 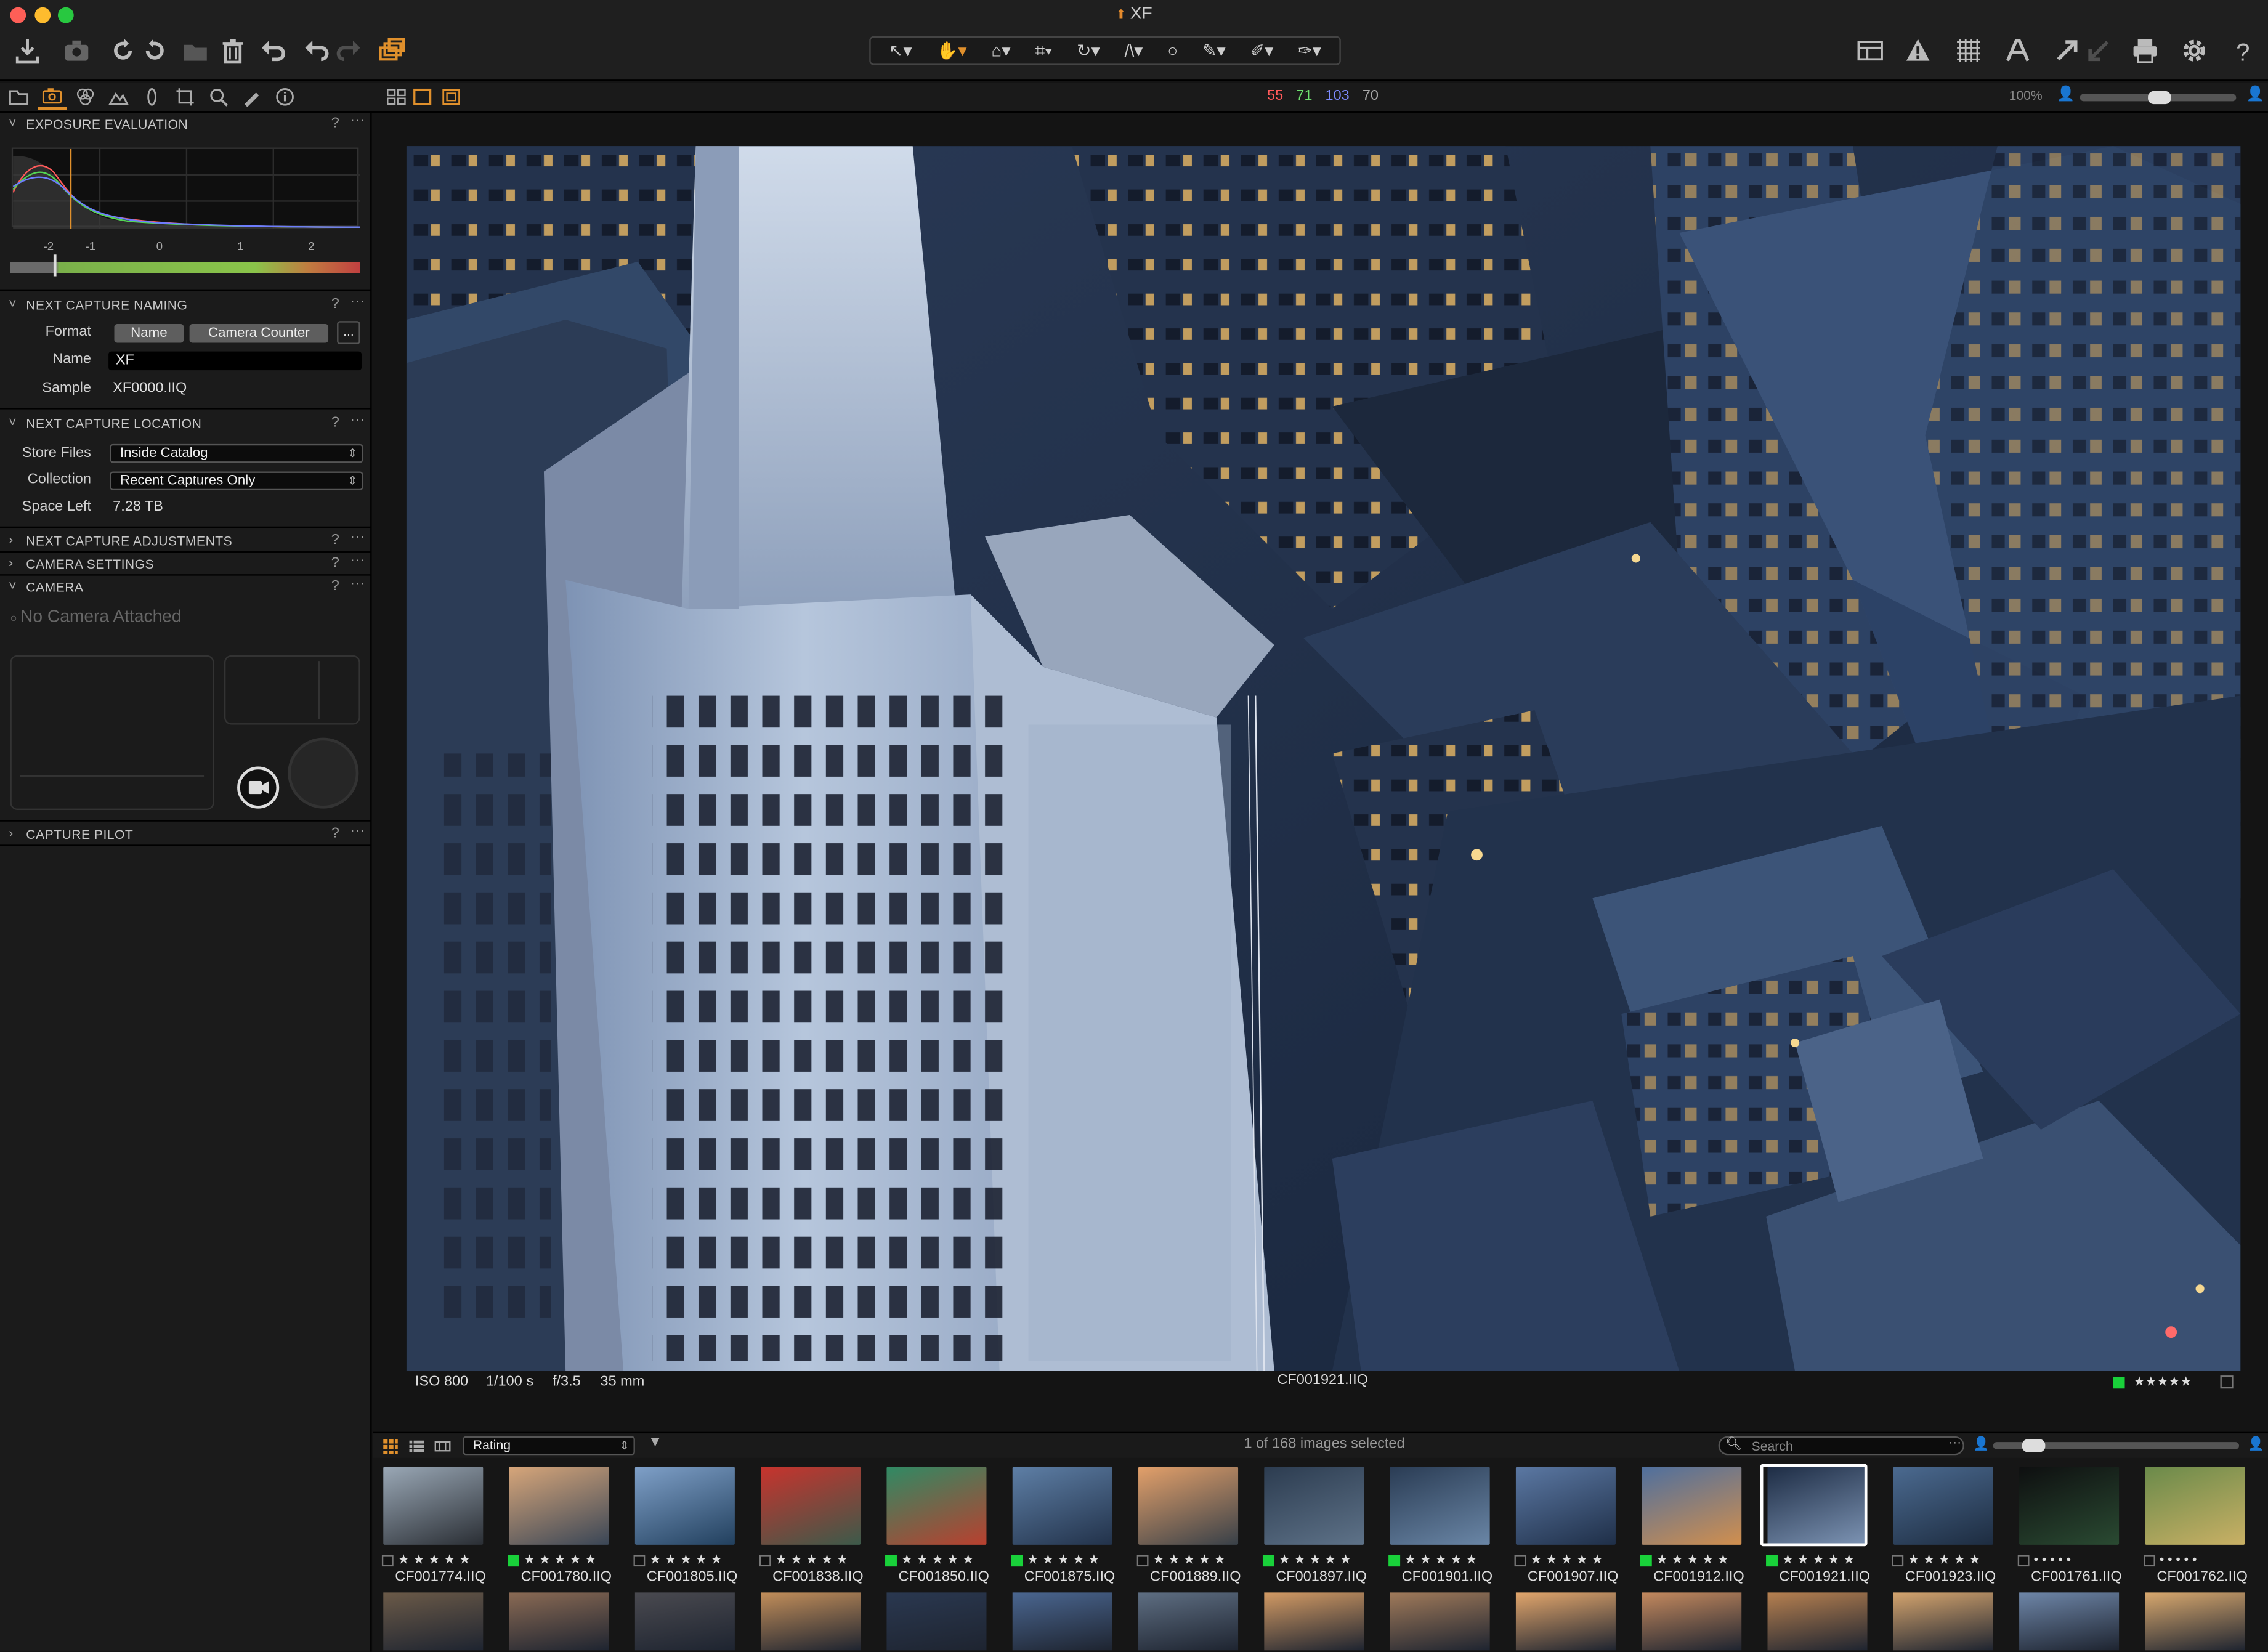 What do you see at coordinates (1134, 51) in the screenshot?
I see `keystone-tool-icon: /\▾` at bounding box center [1134, 51].